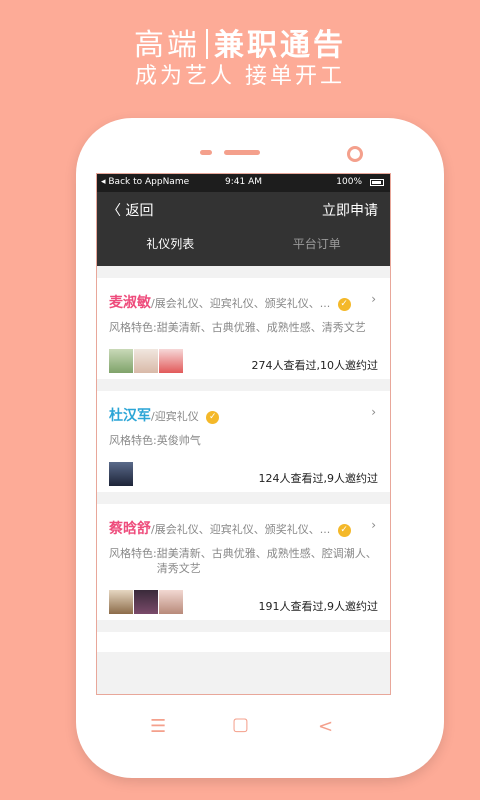 This screenshot has width=480, height=800. What do you see at coordinates (240, 76) in the screenshot?
I see `promo-subtitle: 成为艺人 接单开工` at bounding box center [240, 76].